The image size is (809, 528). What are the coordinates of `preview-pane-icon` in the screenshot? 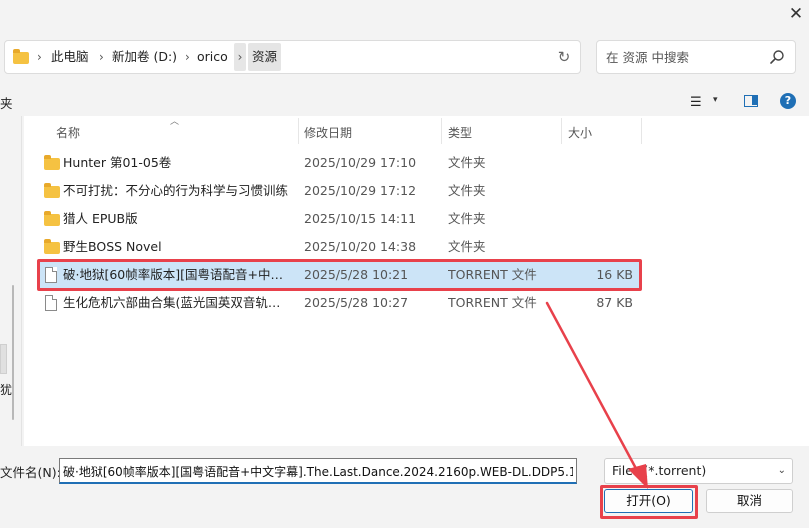 It's located at (751, 101).